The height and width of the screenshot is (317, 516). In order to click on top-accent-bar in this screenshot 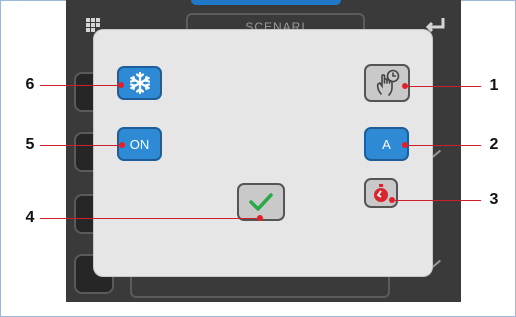, I will do `click(266, 2)`.